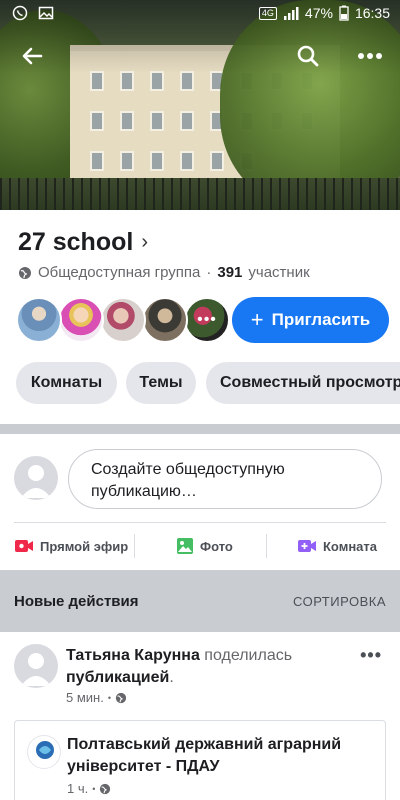 This screenshot has width=400, height=800. What do you see at coordinates (66, 383) in the screenshot?
I see `tab-rooms: Комнаты` at bounding box center [66, 383].